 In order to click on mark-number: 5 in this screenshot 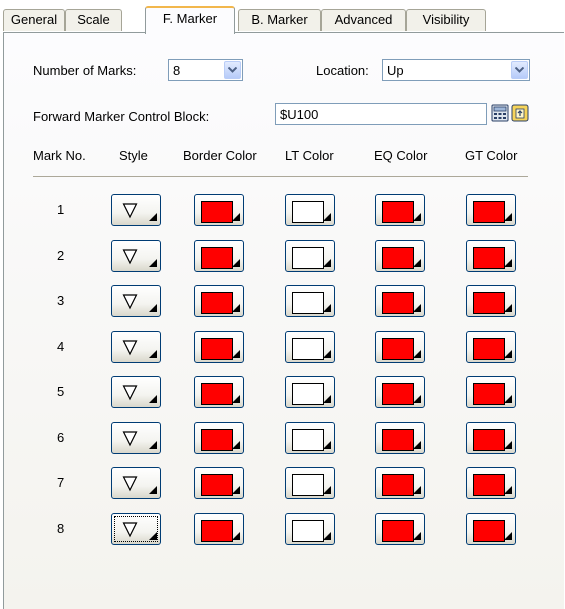, I will do `click(61, 391)`.